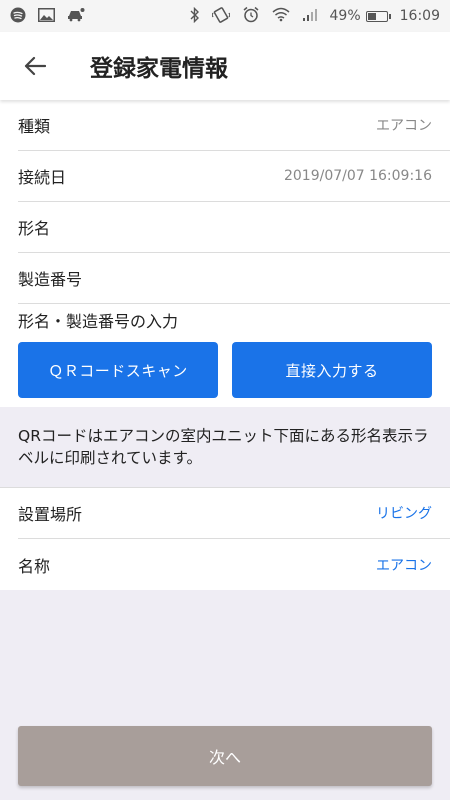 The image size is (450, 800). What do you see at coordinates (345, 16) in the screenshot?
I see `battery-percent: 49%` at bounding box center [345, 16].